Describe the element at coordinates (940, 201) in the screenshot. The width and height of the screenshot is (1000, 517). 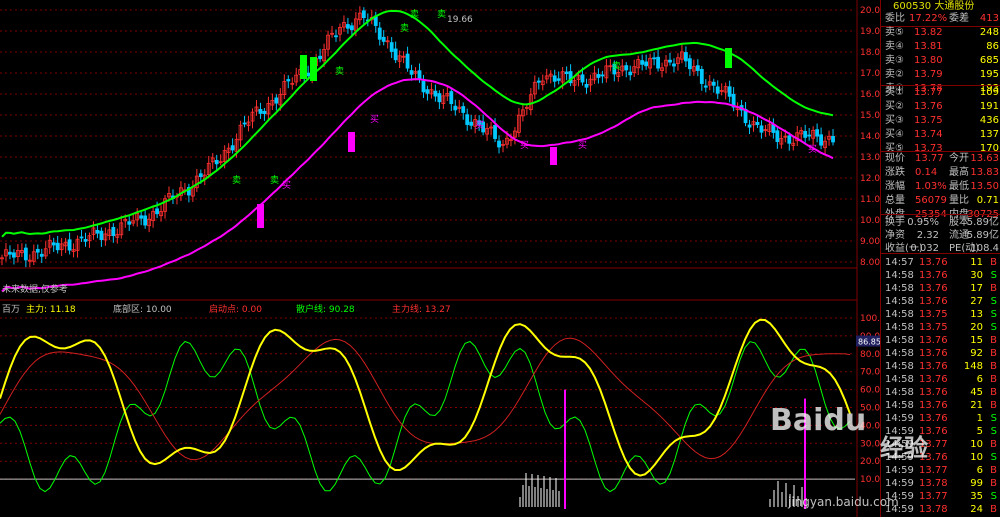
I see `stat-row: 总量 56079 量比 0.71` at that location.